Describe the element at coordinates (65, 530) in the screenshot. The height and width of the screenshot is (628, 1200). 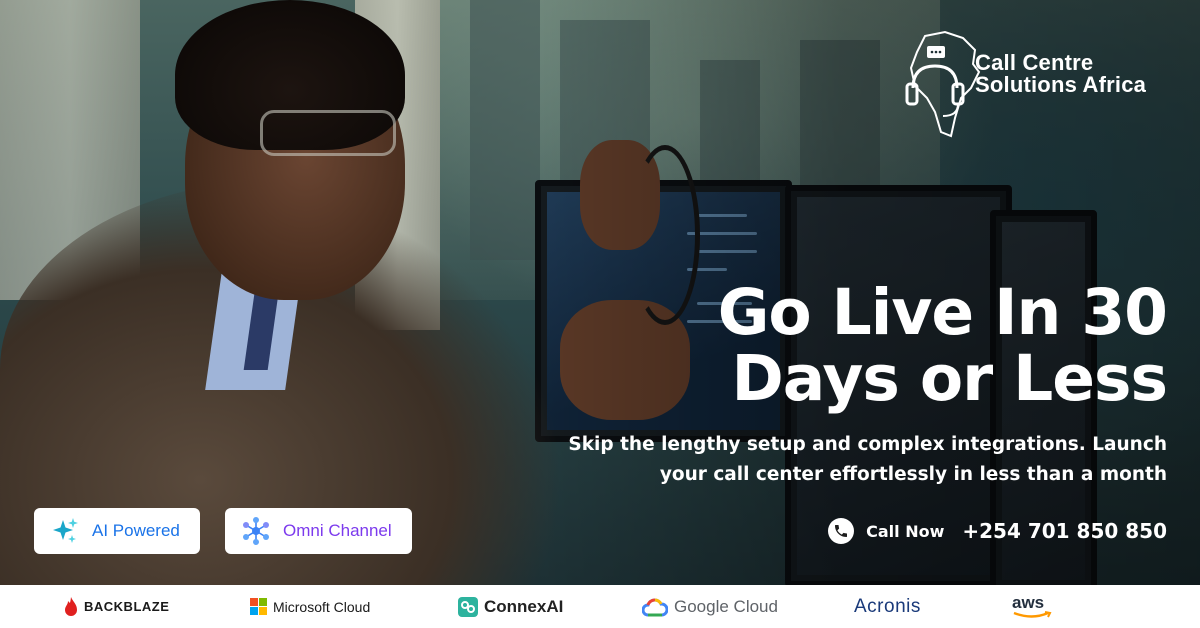
I see `sparkle-icon` at that location.